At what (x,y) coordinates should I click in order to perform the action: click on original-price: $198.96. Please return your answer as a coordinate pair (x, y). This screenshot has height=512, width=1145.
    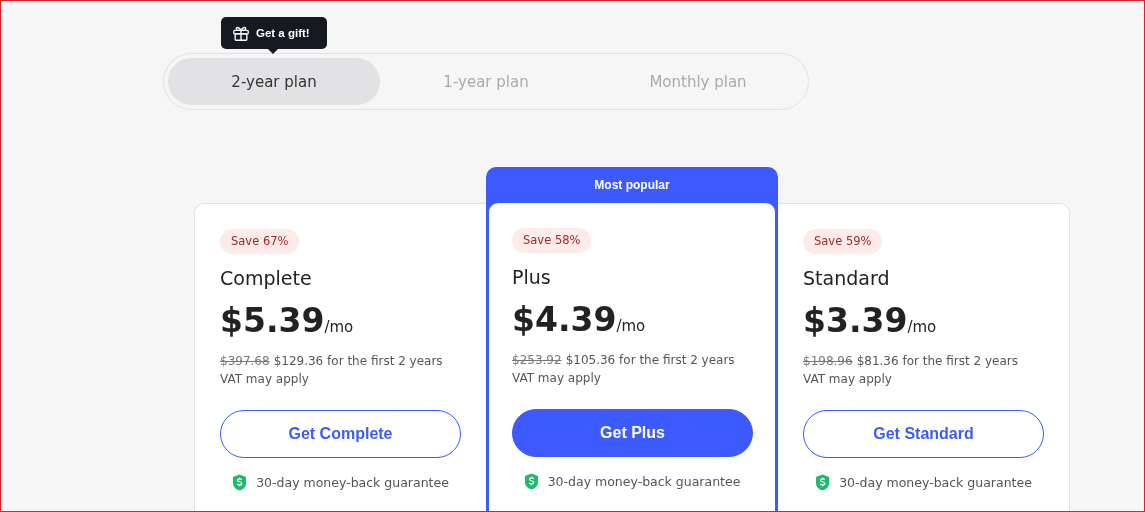
    Looking at the image, I should click on (828, 361).